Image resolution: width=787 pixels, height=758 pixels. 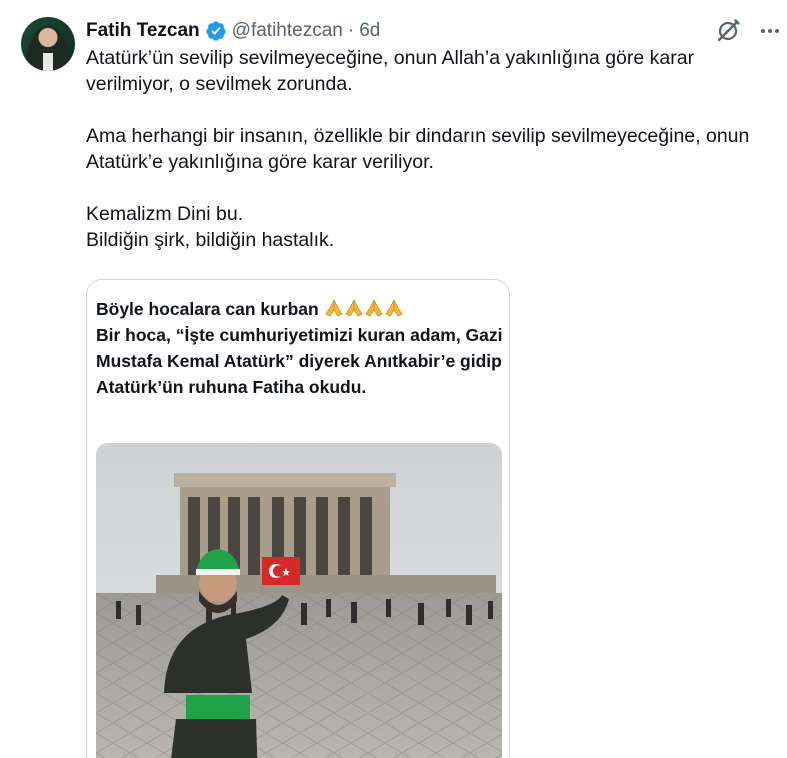 What do you see at coordinates (165, 214) in the screenshot?
I see `tweet-paragraph: Kemalizm Dini bu.` at bounding box center [165, 214].